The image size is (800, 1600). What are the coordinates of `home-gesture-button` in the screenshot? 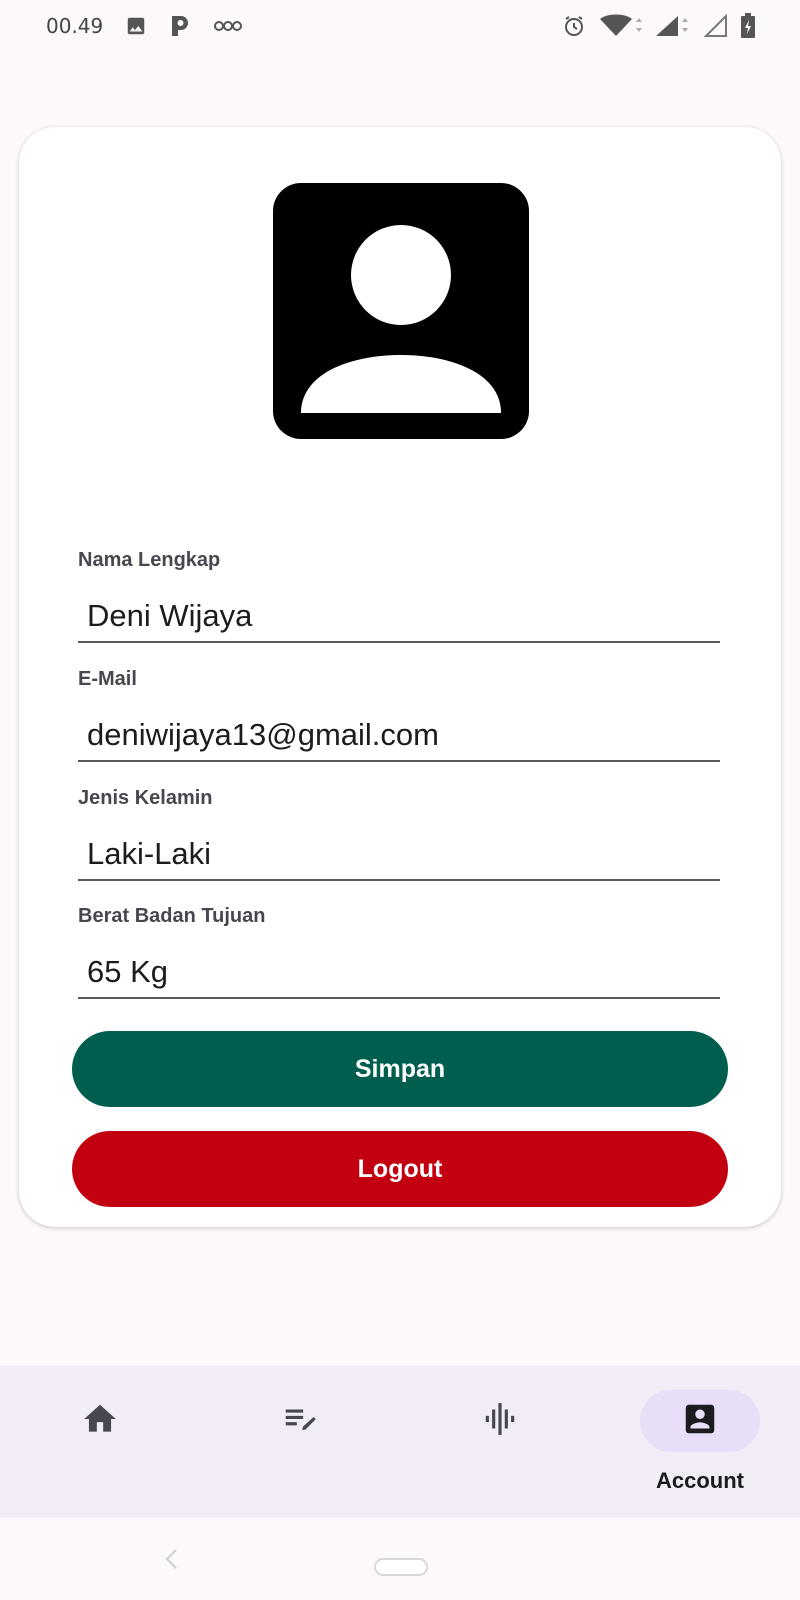 It's located at (401, 1567).